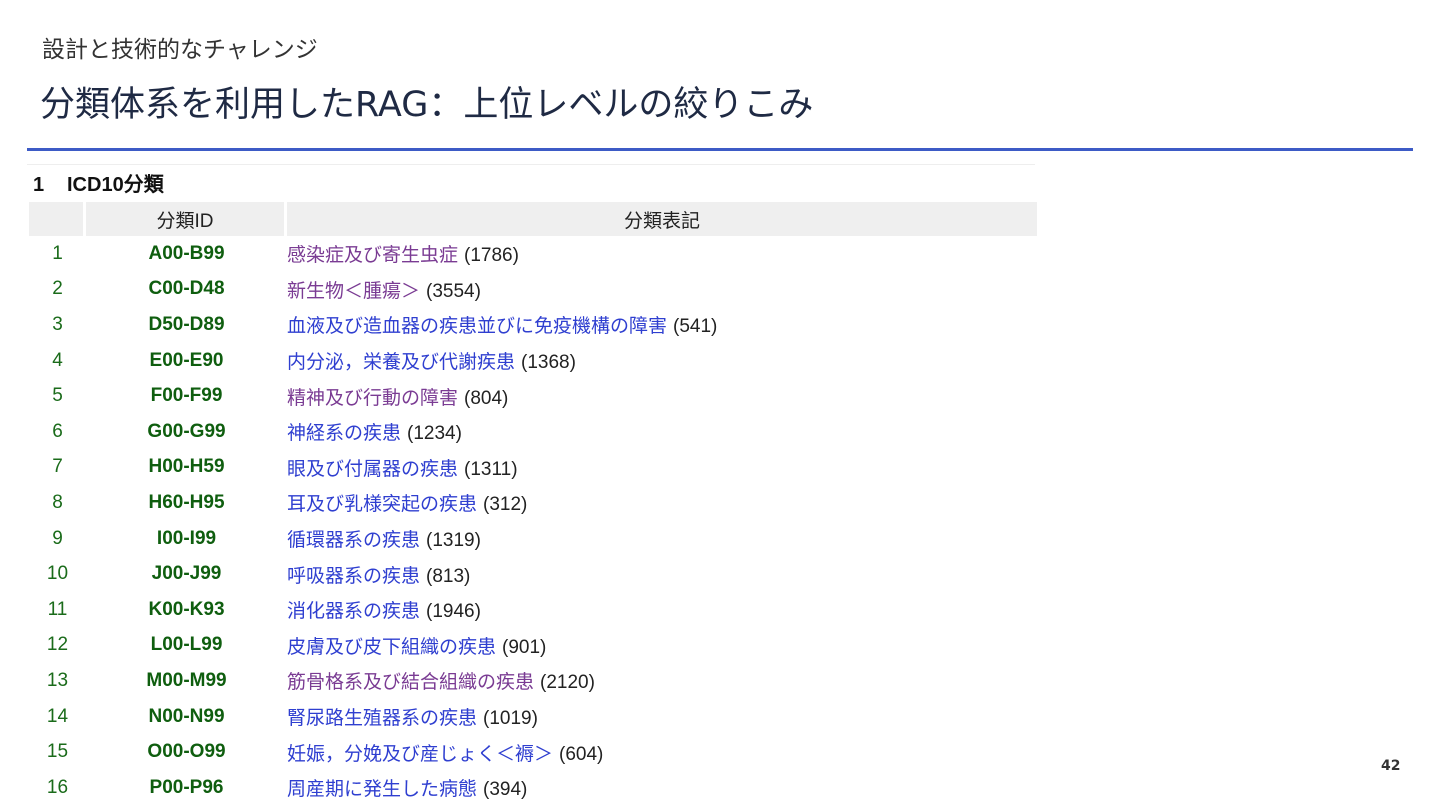 This screenshot has width=1440, height=810. I want to click on category-count: (1946), so click(453, 612).